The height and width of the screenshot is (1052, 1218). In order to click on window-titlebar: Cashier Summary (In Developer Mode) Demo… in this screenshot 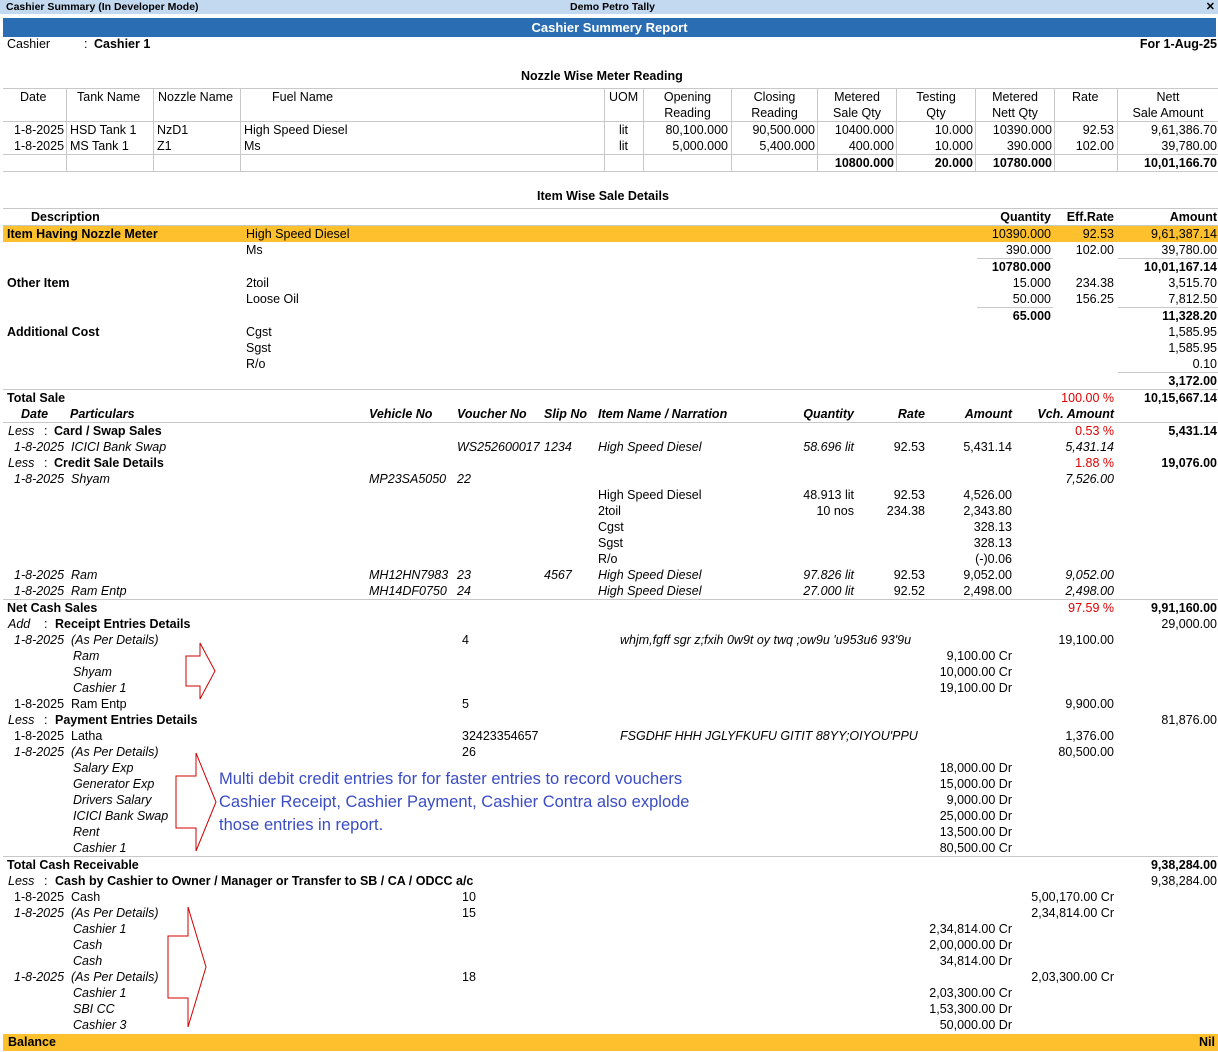, I will do `click(609, 7)`.